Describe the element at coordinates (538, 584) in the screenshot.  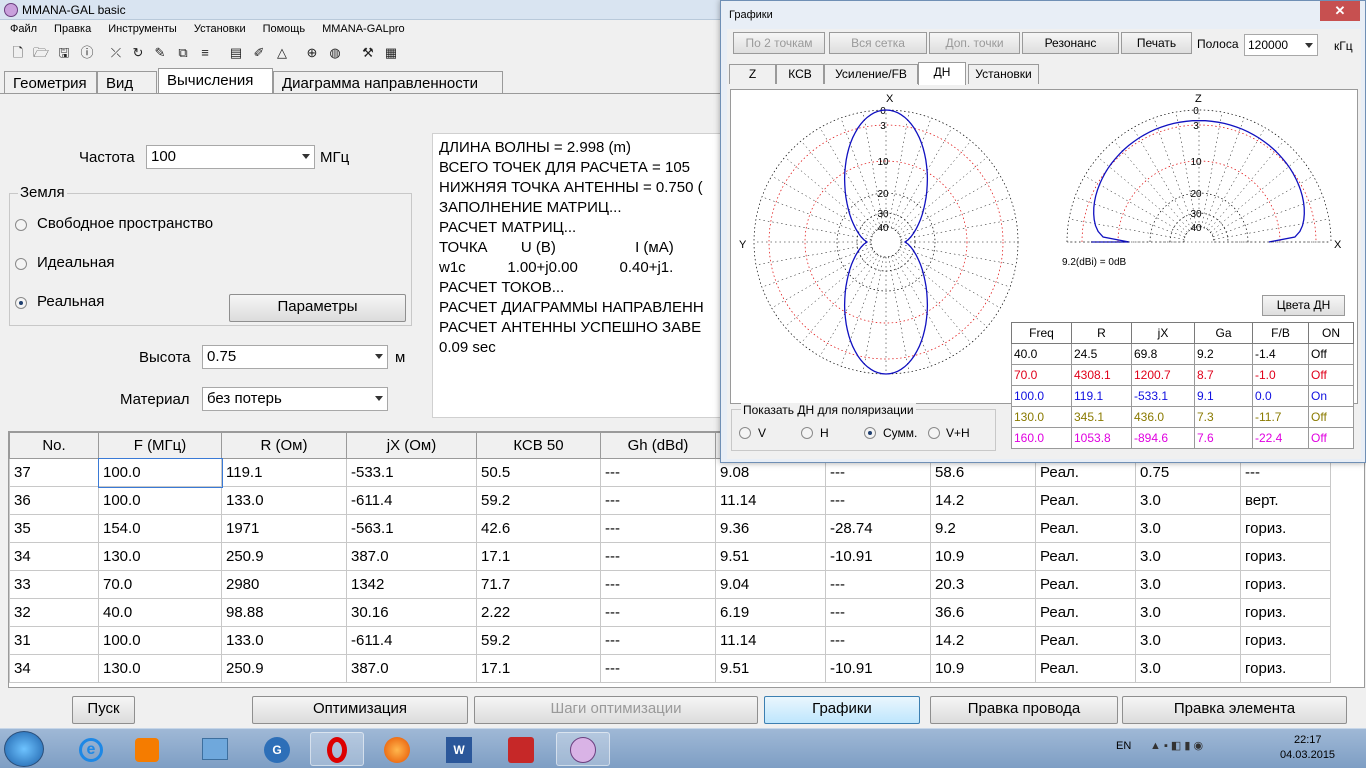
I see `table-cell: 71.7` at that location.